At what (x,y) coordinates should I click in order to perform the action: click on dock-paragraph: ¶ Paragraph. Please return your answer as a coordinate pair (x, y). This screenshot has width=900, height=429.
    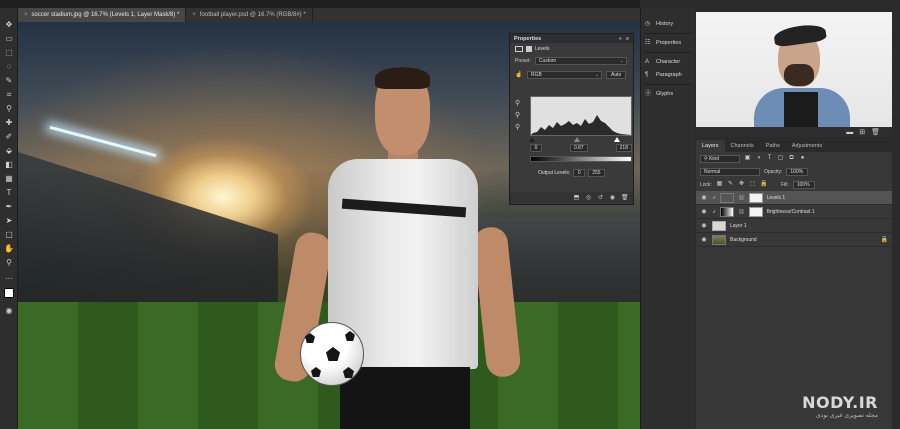
    Looking at the image, I should click on (670, 75).